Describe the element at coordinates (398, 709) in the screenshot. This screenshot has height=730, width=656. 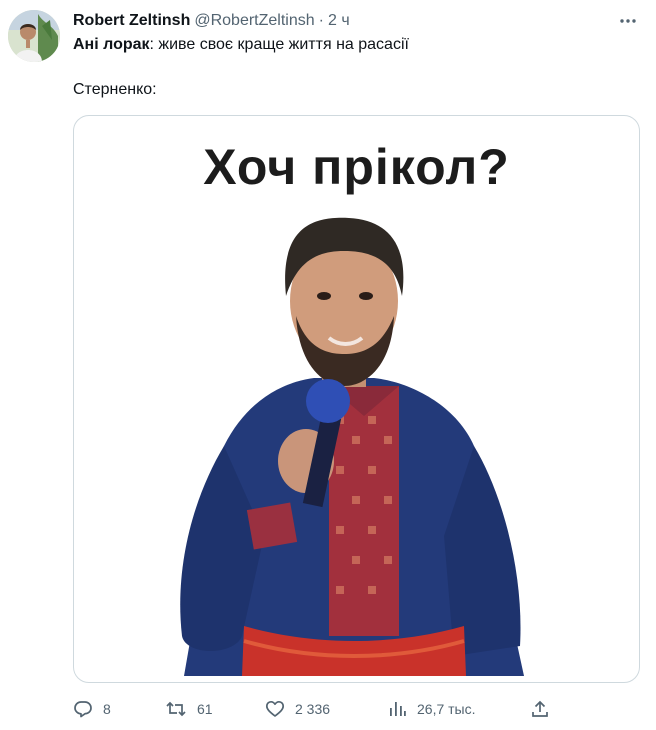
I see `views-chart-icon` at that location.